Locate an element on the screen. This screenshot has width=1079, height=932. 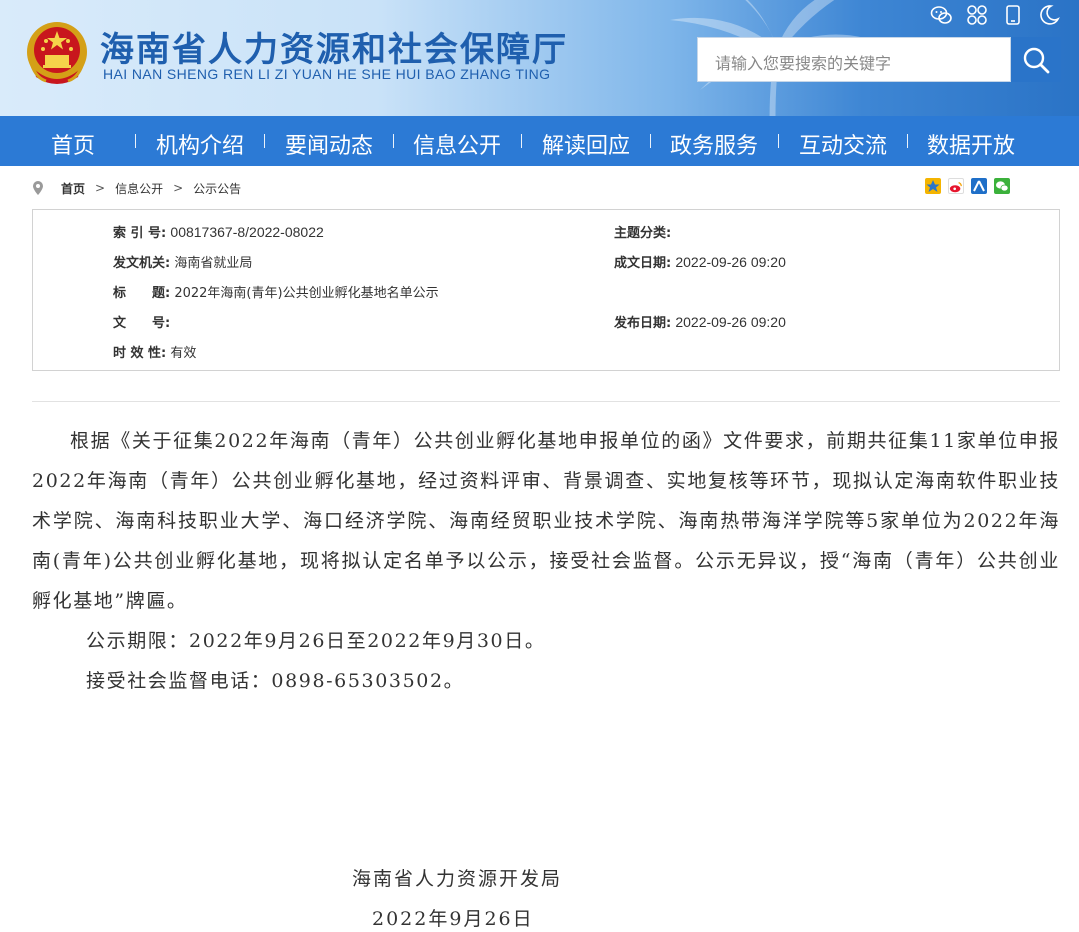
info-date-value: 2022-09-26 09:20 is located at coordinates (730, 262).